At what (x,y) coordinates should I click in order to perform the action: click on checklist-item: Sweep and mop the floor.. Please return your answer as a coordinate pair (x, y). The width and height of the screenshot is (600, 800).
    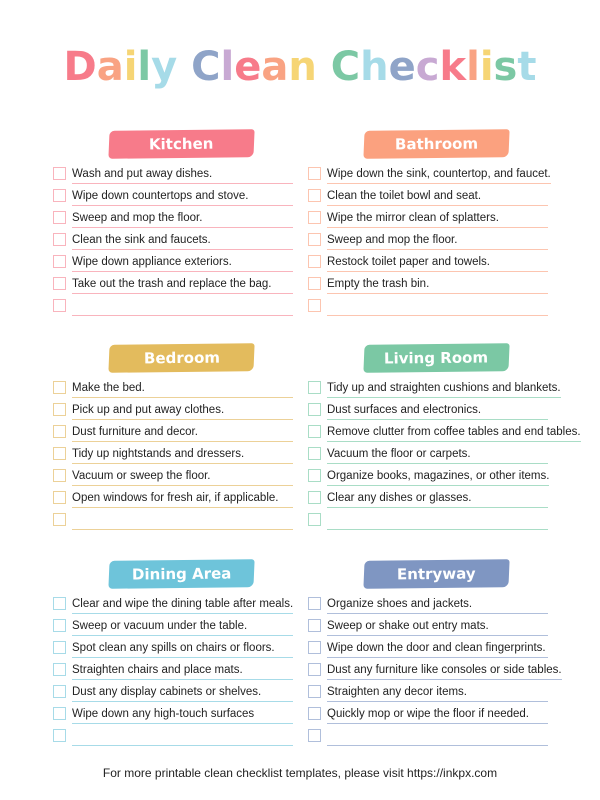
    Looking at the image, I should click on (428, 239).